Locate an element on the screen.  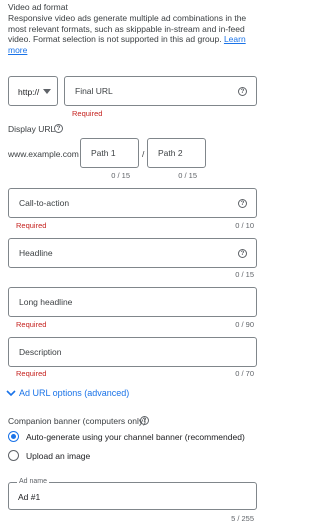
long-headline-counter: 0 / 90 is located at coordinates (244, 324).